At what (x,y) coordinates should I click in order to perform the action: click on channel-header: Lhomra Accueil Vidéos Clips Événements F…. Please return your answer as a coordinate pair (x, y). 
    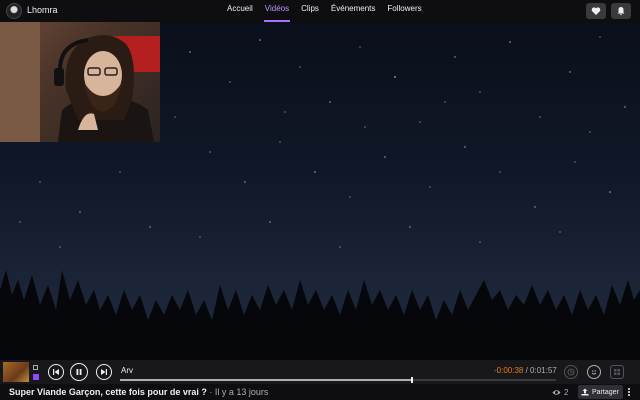
    Looking at the image, I should click on (320, 11).